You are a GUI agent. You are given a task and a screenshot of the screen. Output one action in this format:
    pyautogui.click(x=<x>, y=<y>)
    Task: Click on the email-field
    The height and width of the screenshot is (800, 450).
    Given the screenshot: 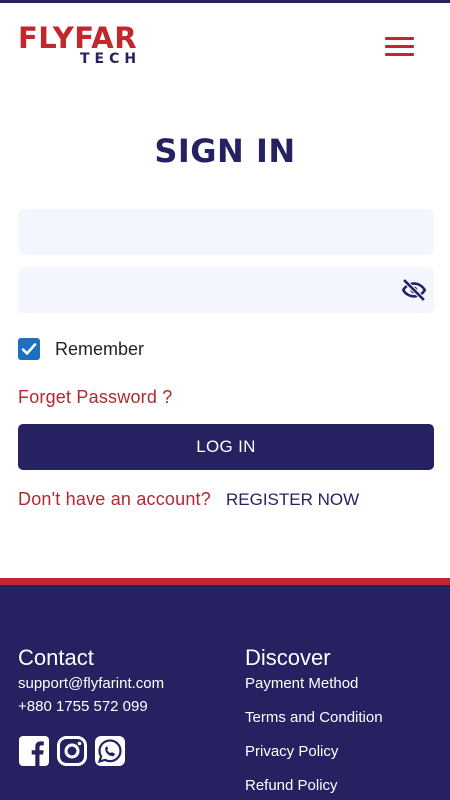 What is the action you would take?
    pyautogui.click(x=226, y=232)
    